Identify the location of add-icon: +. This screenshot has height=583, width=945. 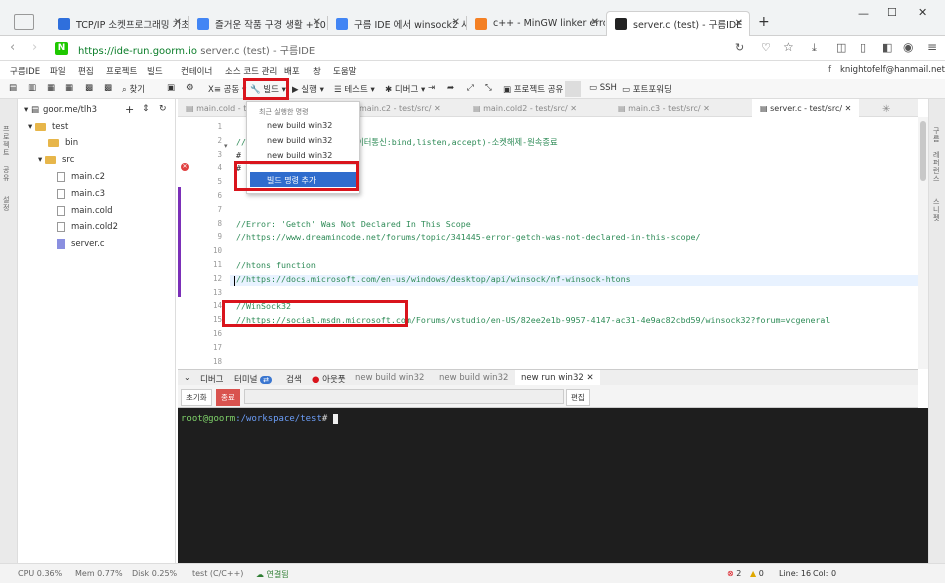
(129, 109).